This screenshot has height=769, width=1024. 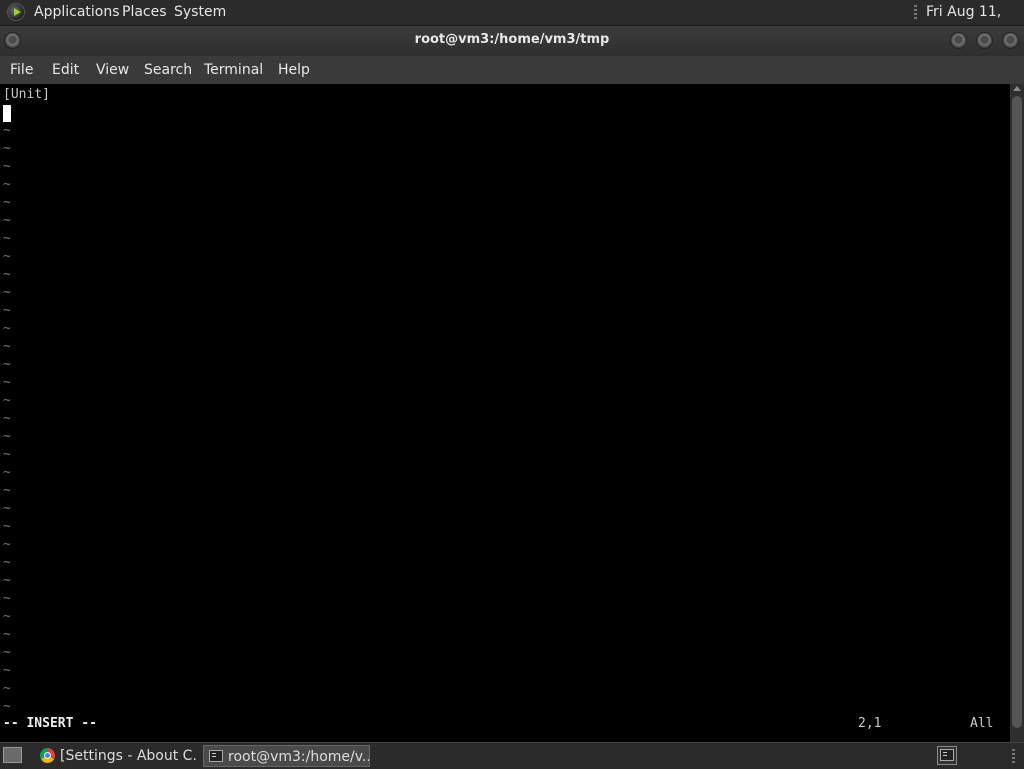 I want to click on scroll-percent: All, so click(x=982, y=723).